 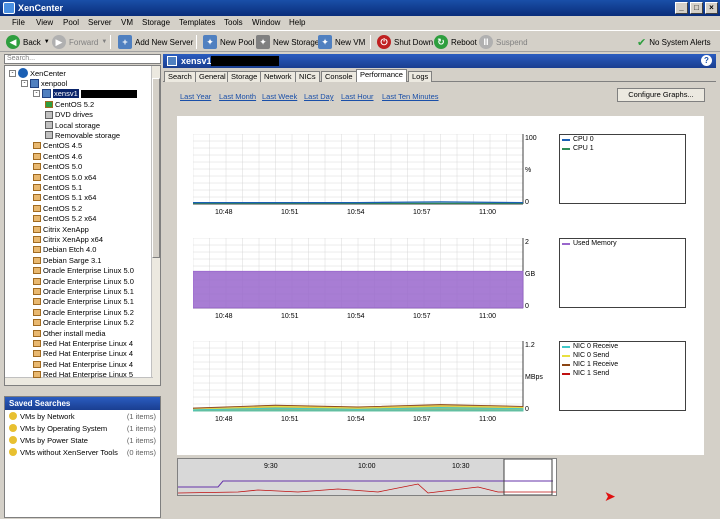 I want to click on tree-node-label: Red Hat Enterprise Linux 4, so click(x=88, y=364).